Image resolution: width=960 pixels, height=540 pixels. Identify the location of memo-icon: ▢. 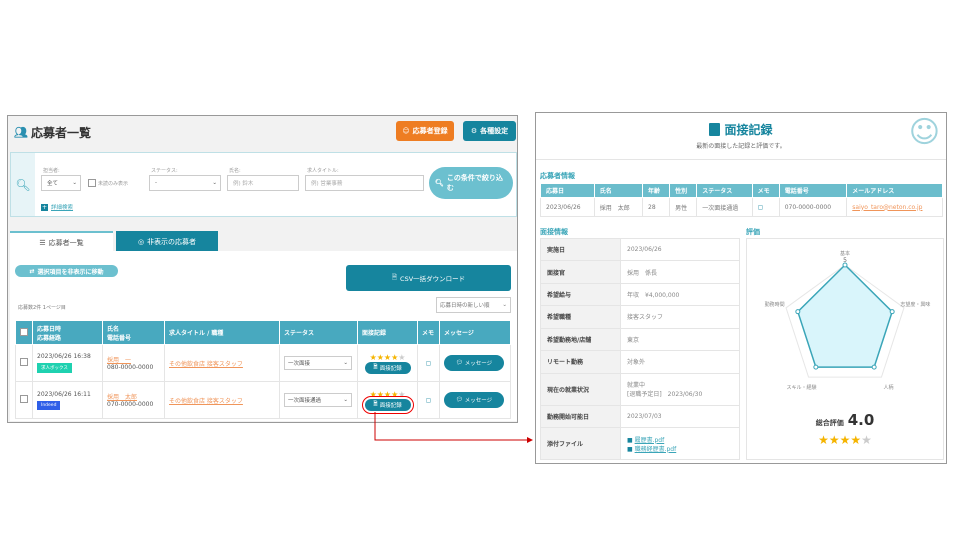
(765, 207).